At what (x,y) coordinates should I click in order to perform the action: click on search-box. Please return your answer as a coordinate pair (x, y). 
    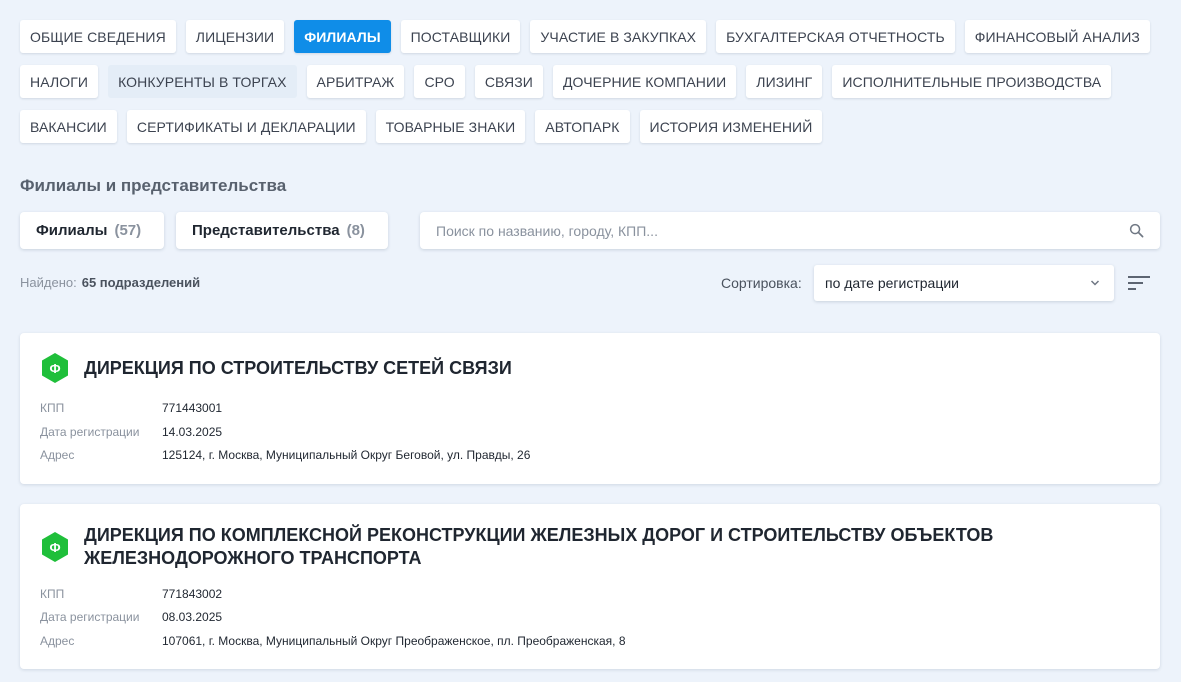
    Looking at the image, I should click on (790, 230).